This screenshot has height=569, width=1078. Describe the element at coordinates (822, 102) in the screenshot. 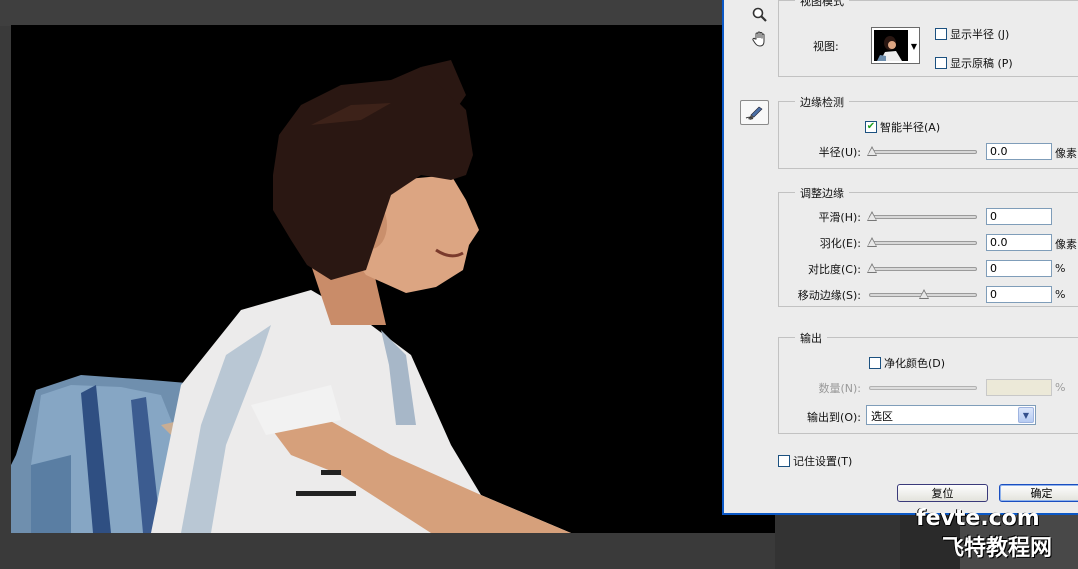

I see `edge-detection-title: 边缘检测` at that location.